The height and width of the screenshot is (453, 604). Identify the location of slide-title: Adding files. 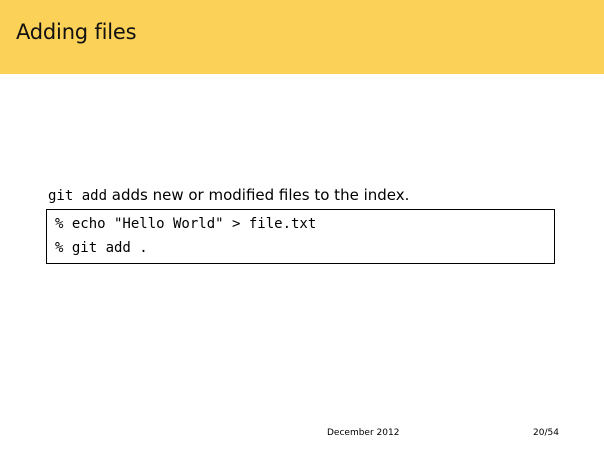
(76, 32).